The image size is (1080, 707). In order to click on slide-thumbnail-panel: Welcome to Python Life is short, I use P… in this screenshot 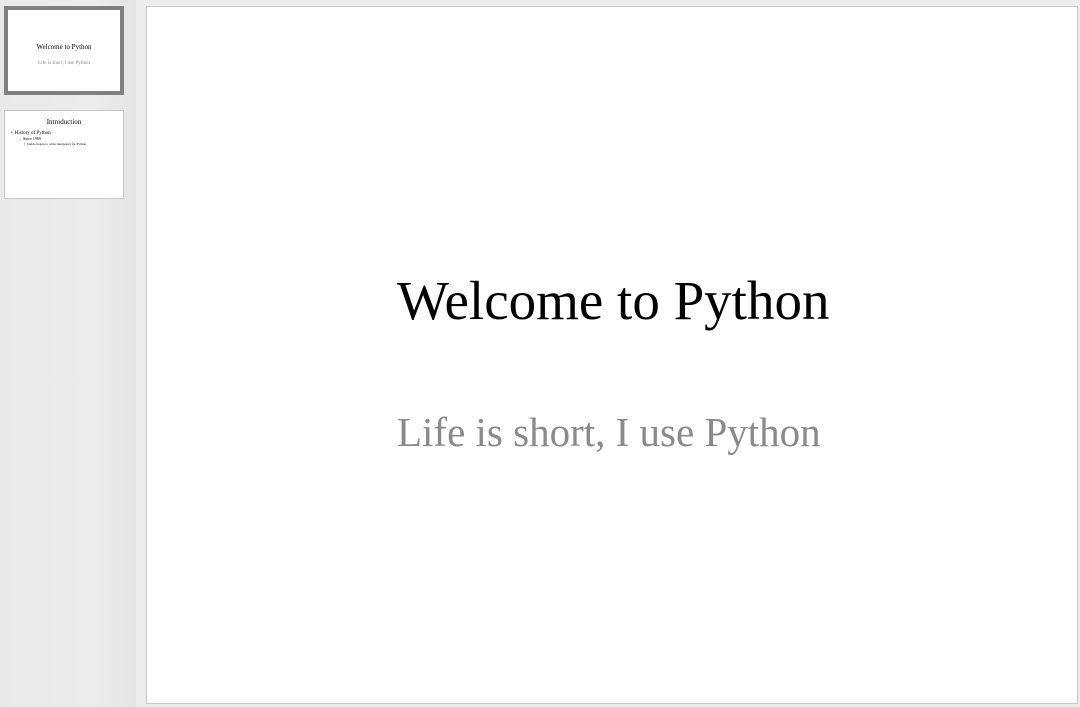, I will do `click(68, 353)`.